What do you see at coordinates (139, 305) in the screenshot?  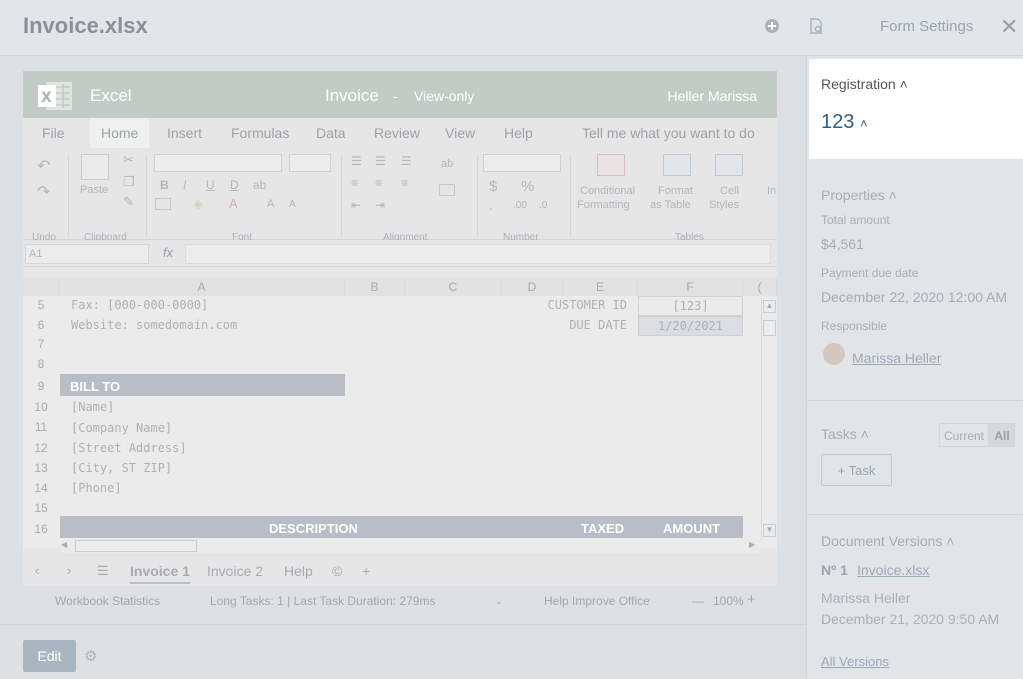 I see `cell-fax: Fax: [000-000-0000]` at bounding box center [139, 305].